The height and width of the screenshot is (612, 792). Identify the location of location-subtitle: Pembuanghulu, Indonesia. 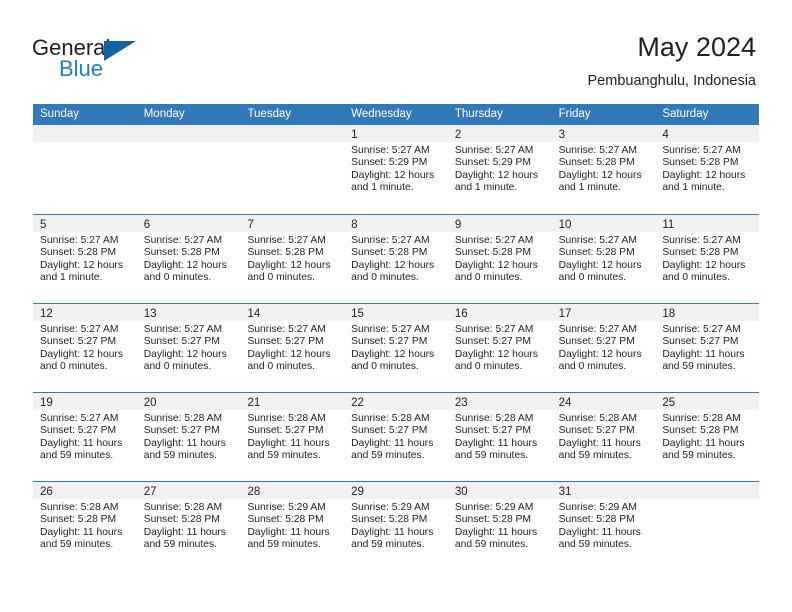
(672, 81).